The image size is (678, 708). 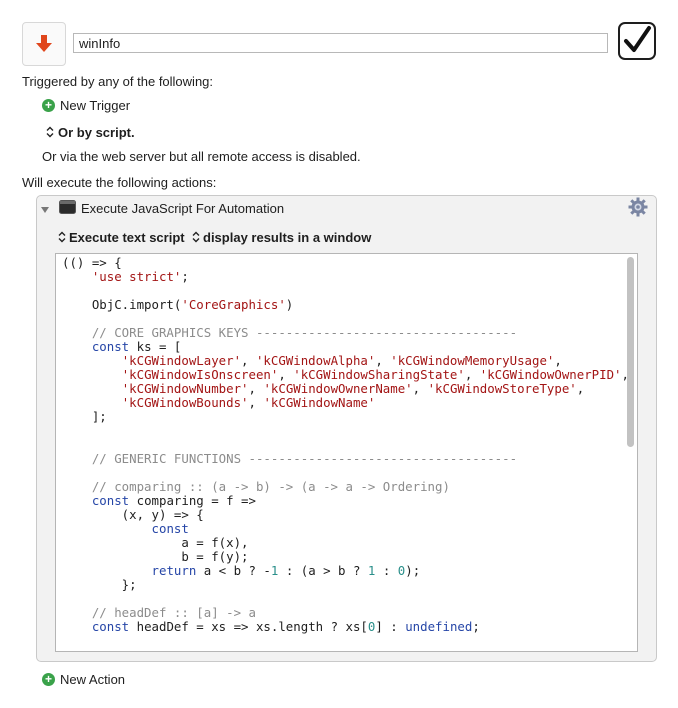 I want to click on code-token: 'kCGWindowOwnerPID', so click(x=550, y=374).